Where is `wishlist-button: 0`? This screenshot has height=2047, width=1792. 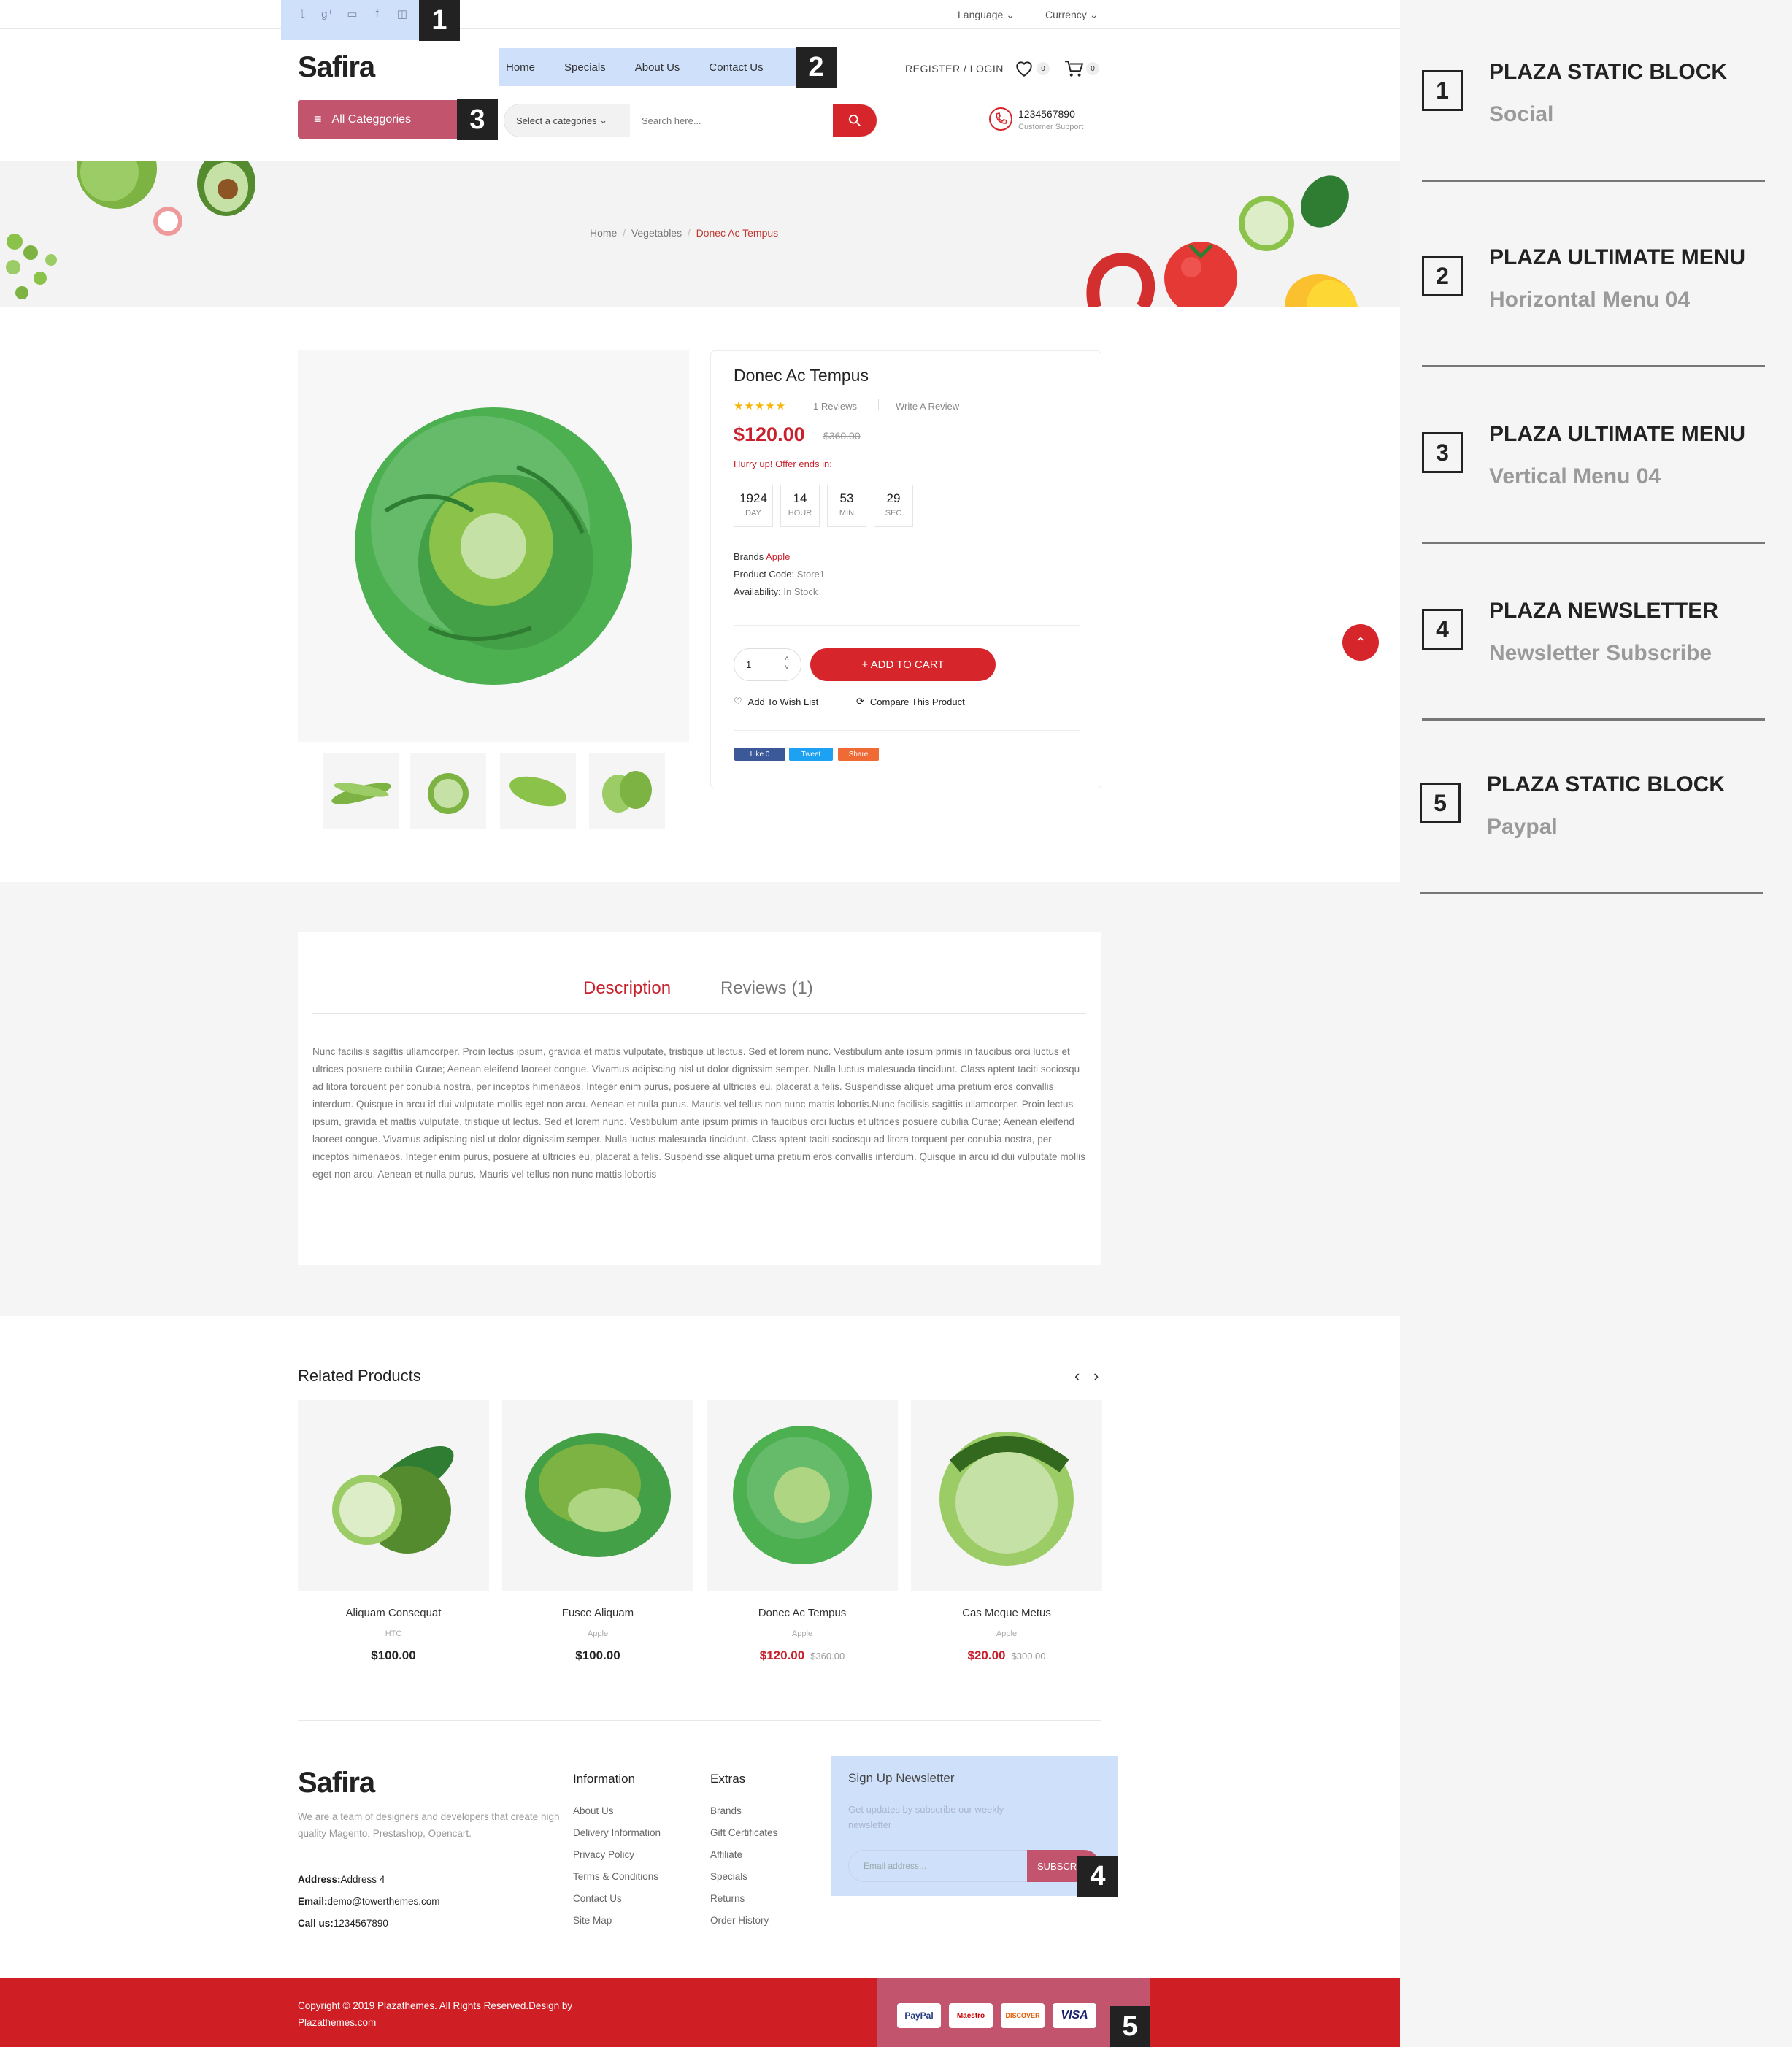 wishlist-button: 0 is located at coordinates (1032, 69).